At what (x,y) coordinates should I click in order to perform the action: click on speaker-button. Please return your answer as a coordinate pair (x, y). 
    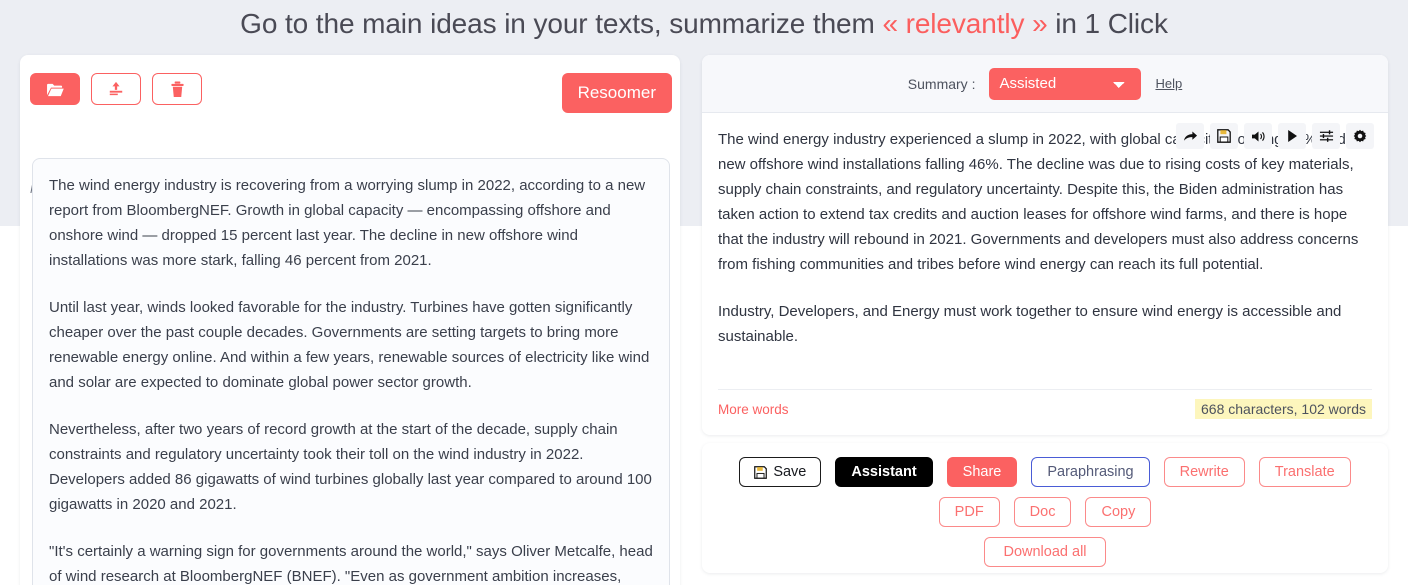
    Looking at the image, I should click on (1258, 136).